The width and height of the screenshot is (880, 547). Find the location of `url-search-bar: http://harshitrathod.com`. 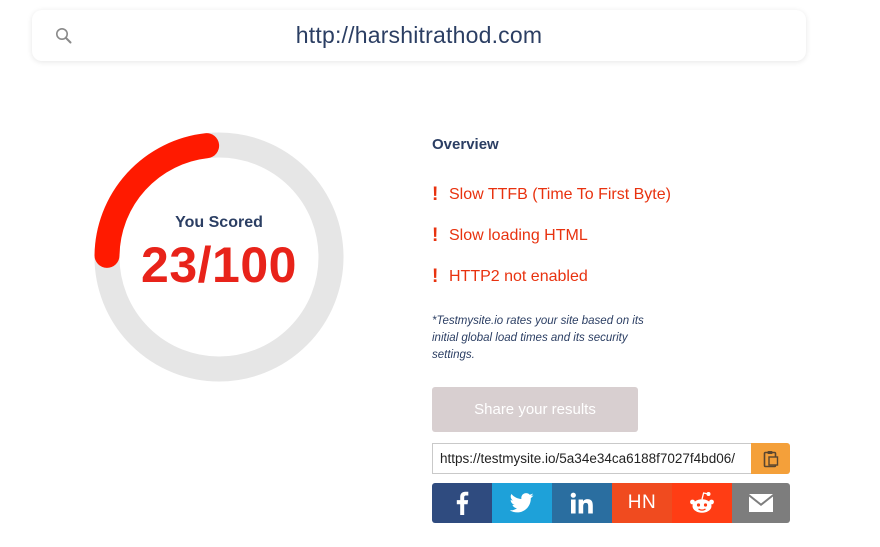

url-search-bar: http://harshitrathod.com is located at coordinates (419, 35).